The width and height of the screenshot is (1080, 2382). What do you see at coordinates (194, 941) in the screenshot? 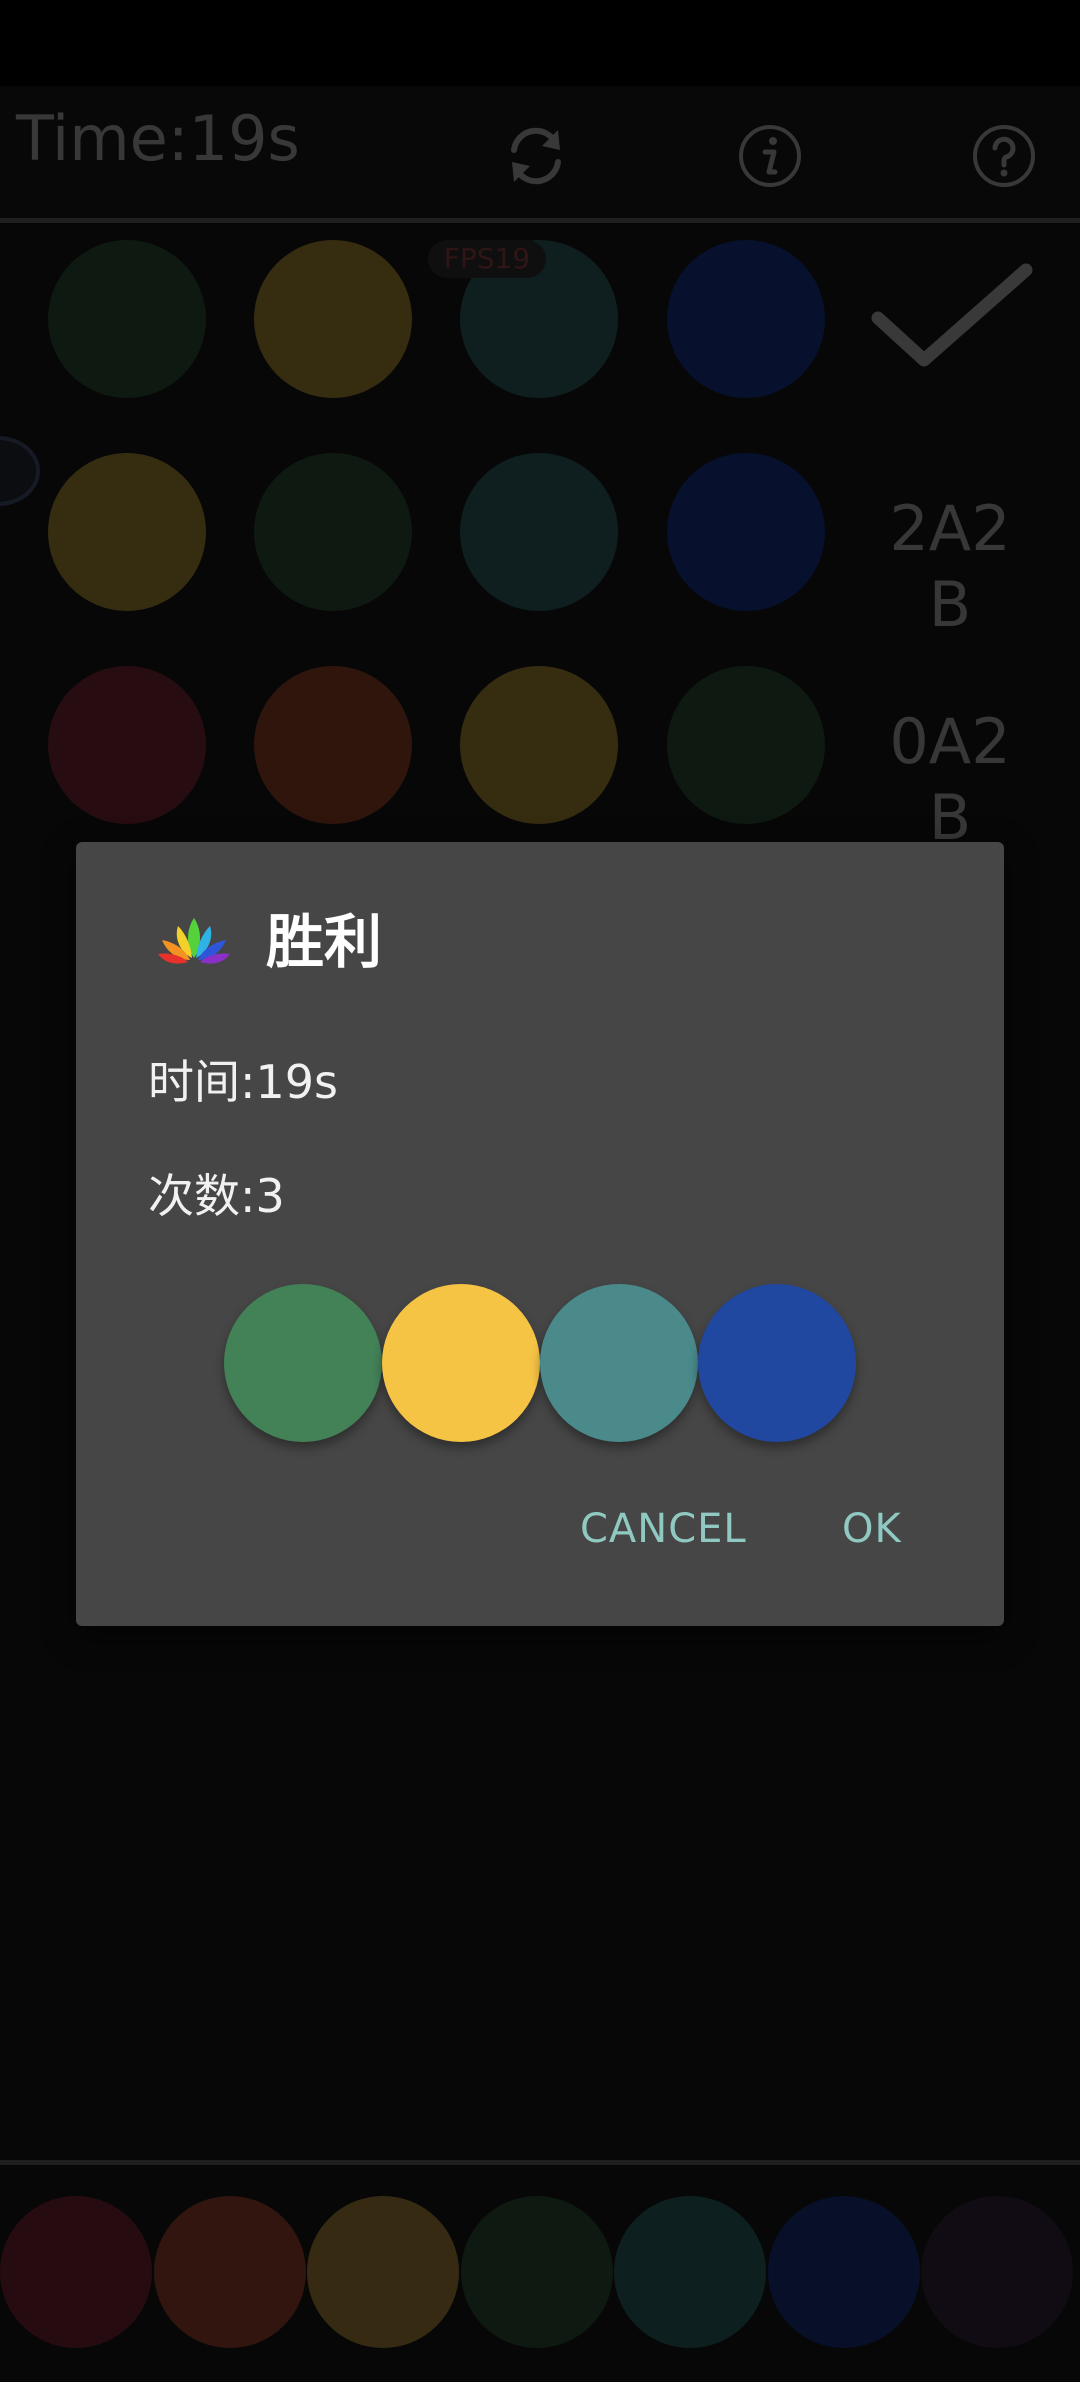
I see `lotus-logo-icon` at bounding box center [194, 941].